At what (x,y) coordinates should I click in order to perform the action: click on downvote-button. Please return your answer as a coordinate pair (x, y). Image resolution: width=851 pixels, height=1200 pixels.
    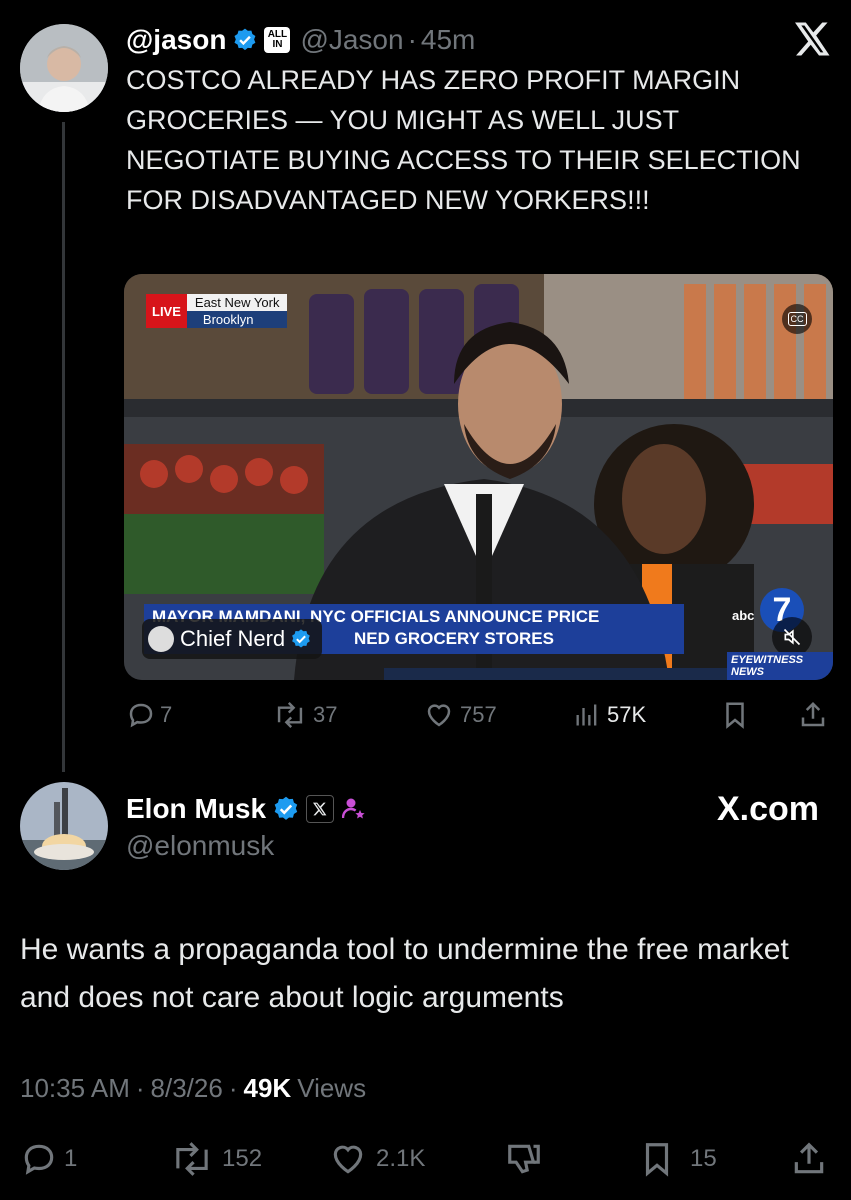
    Looking at the image, I should click on (524, 1159).